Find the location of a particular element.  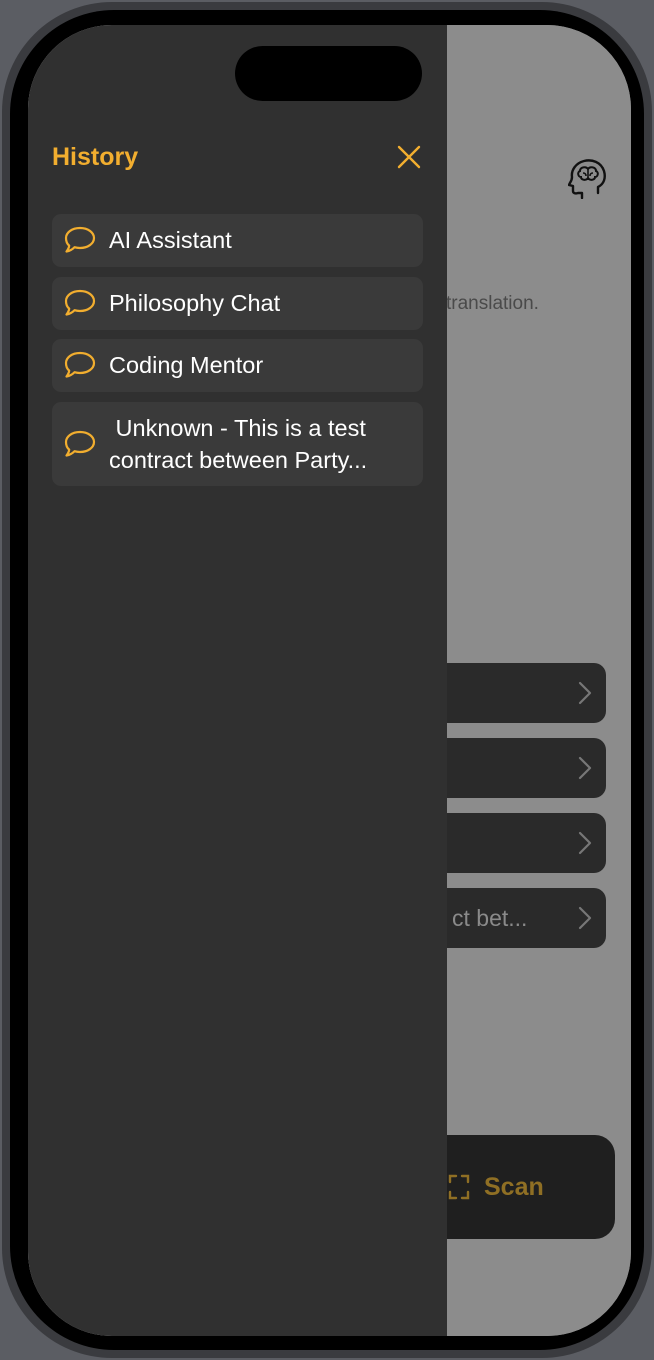

scan-icon is located at coordinates (459, 1187).